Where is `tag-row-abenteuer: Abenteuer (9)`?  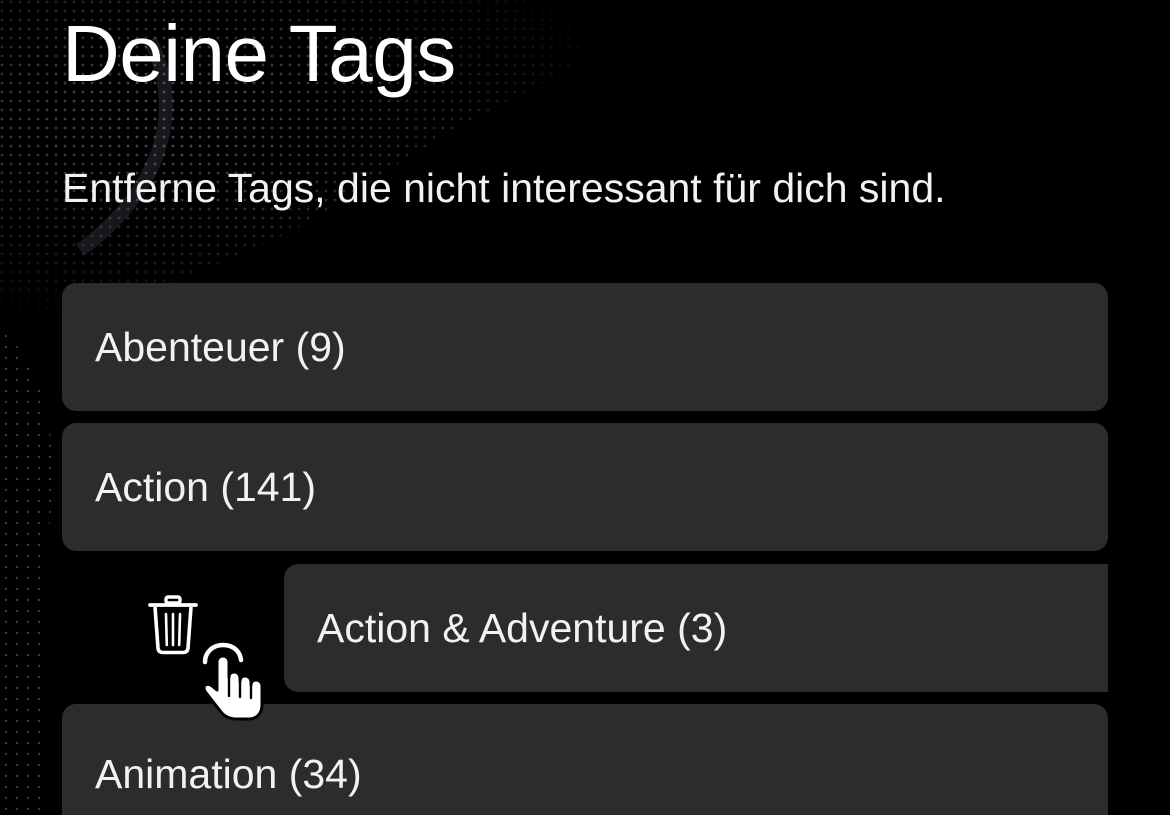 tag-row-abenteuer: Abenteuer (9) is located at coordinates (585, 347).